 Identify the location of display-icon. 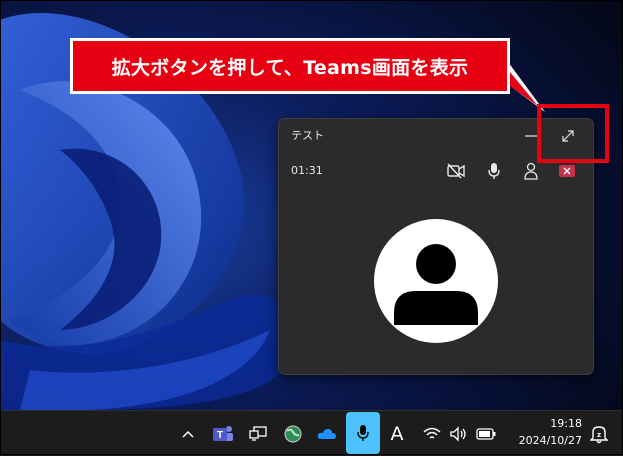
(258, 433).